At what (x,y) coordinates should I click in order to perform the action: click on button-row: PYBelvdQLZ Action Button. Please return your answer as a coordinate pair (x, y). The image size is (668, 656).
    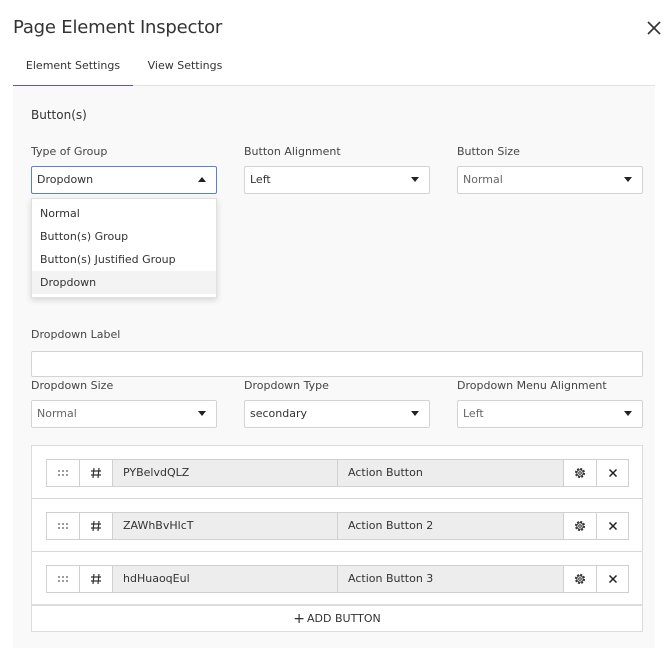
    Looking at the image, I should click on (337, 473).